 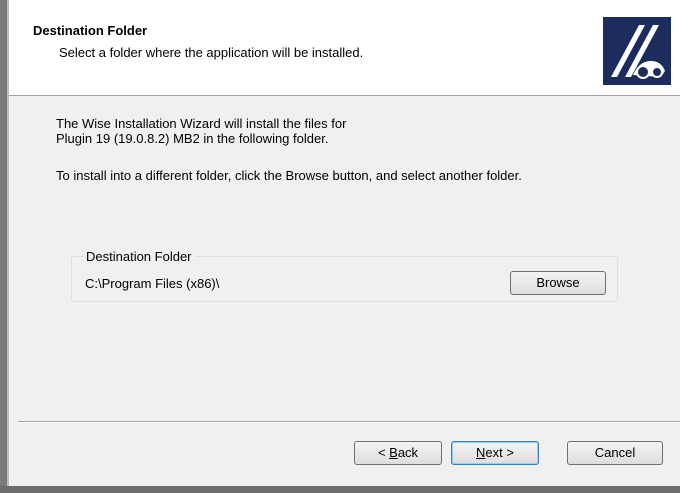 I want to click on back-mnemonic: B, so click(x=393, y=452).